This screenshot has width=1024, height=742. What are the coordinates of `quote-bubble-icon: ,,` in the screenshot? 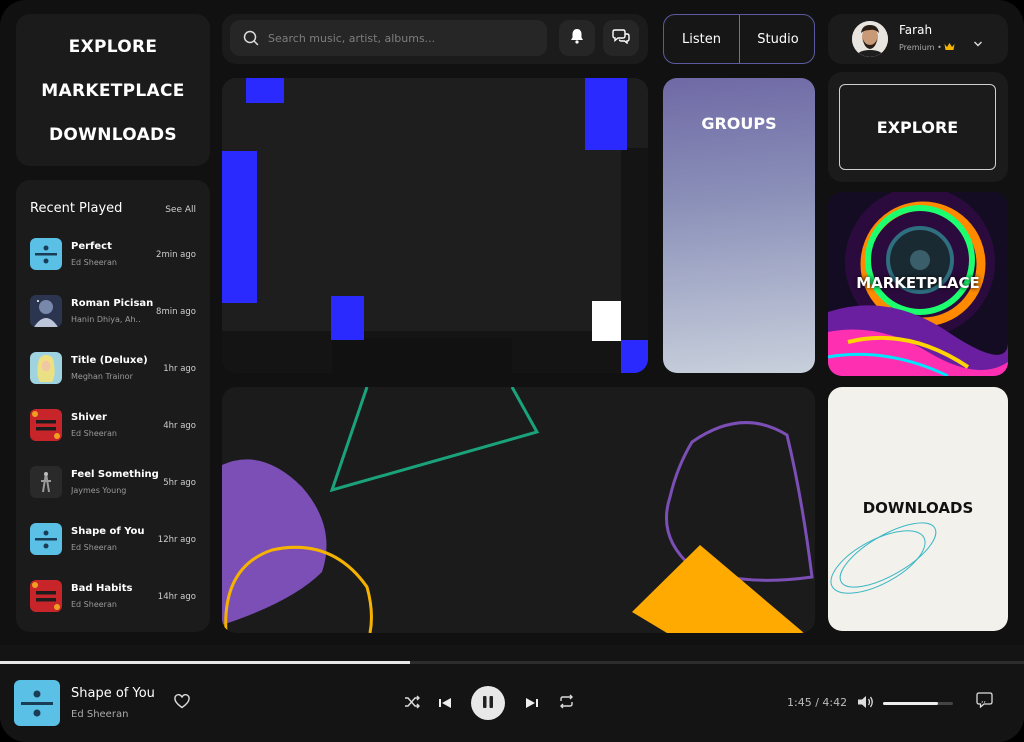 It's located at (984, 702).